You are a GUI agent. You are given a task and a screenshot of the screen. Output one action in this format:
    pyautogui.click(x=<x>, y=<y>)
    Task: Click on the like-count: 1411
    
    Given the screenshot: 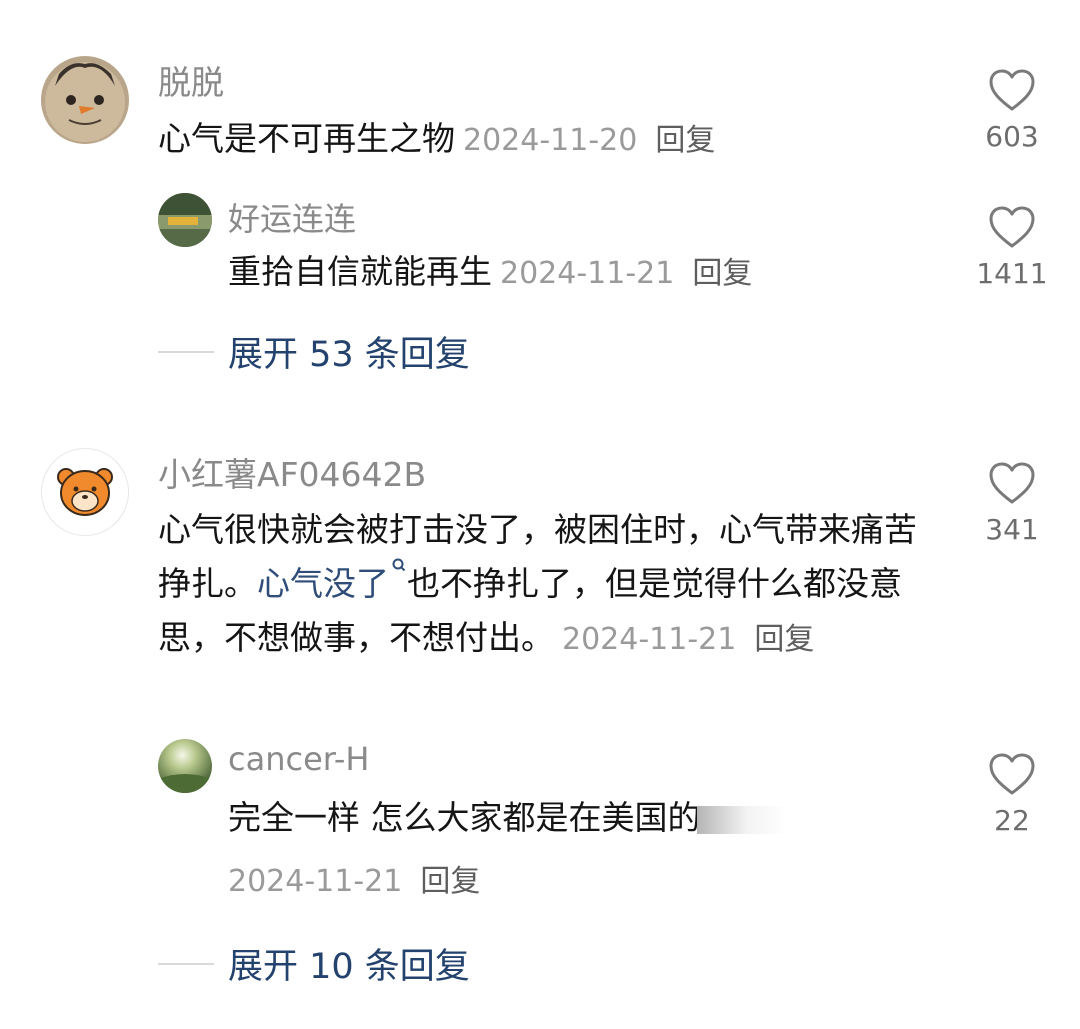 What is the action you would take?
    pyautogui.click(x=1012, y=273)
    